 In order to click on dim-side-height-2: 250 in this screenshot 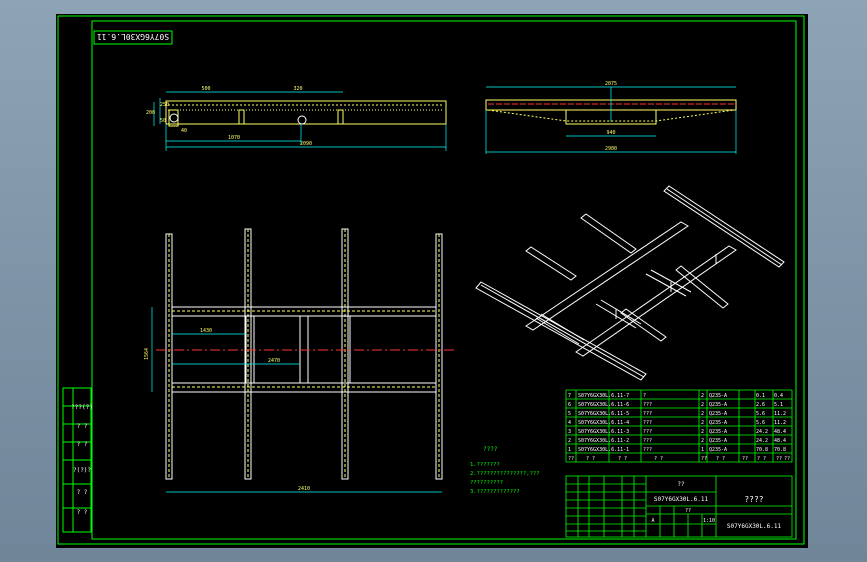, I will do `click(164, 105)`.